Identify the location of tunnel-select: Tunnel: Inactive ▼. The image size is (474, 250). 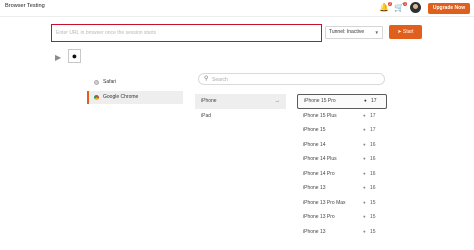
(354, 32).